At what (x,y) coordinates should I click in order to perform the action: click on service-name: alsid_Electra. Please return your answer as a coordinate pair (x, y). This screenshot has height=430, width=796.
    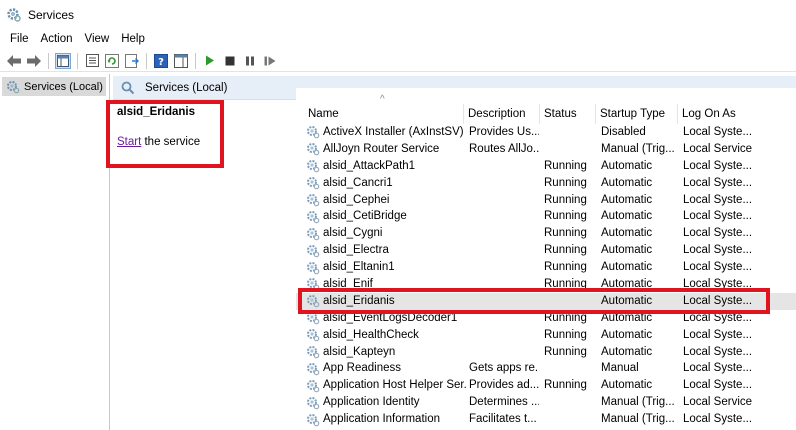
    Looking at the image, I should click on (356, 250).